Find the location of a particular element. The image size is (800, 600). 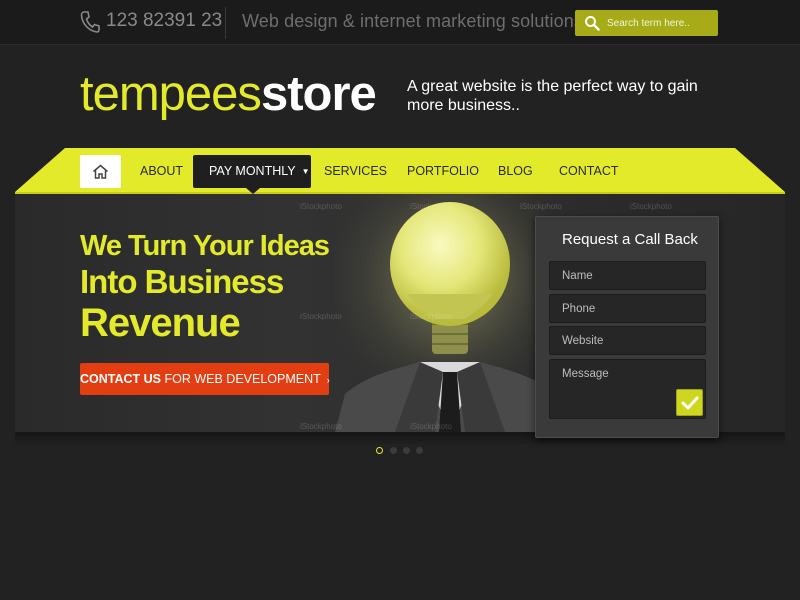

search-box is located at coordinates (646, 23).